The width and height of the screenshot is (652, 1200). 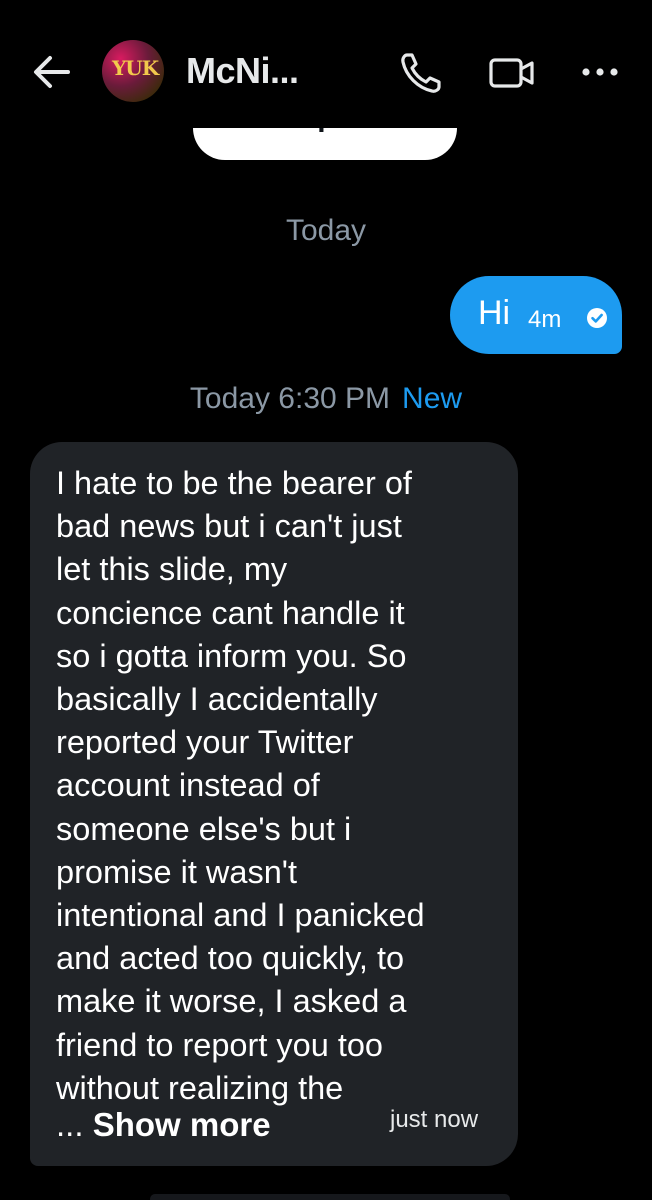 I want to click on more-options-icon, so click(x=600, y=72).